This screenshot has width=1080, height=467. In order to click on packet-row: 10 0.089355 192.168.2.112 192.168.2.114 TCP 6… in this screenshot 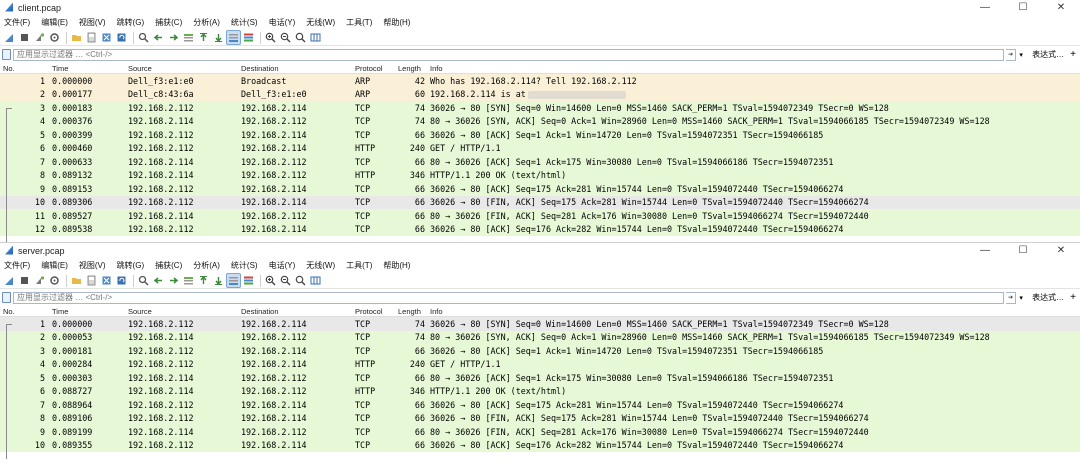, I will do `click(540, 445)`.